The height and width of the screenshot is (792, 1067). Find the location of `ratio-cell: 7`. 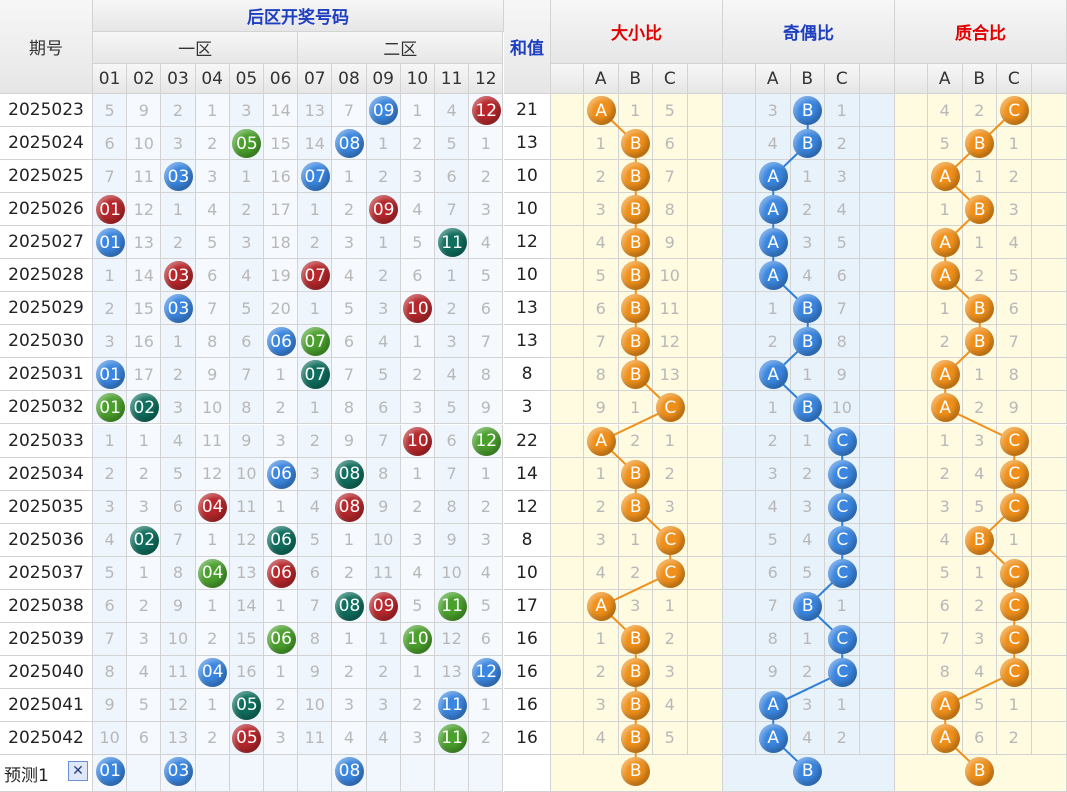

ratio-cell: 7 is located at coordinates (842, 309).